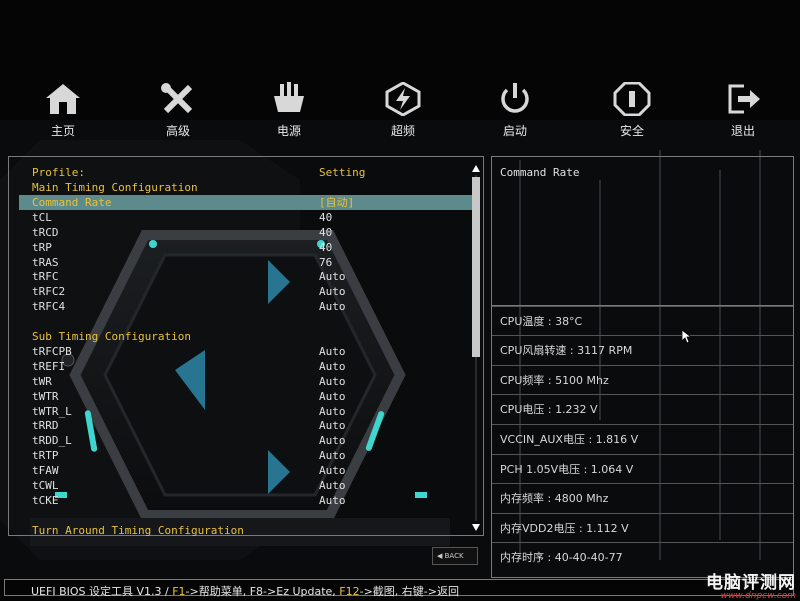 This screenshot has width=800, height=601. What do you see at coordinates (199, 172) in the screenshot?
I see `profile-row: Profile: Setting` at bounding box center [199, 172].